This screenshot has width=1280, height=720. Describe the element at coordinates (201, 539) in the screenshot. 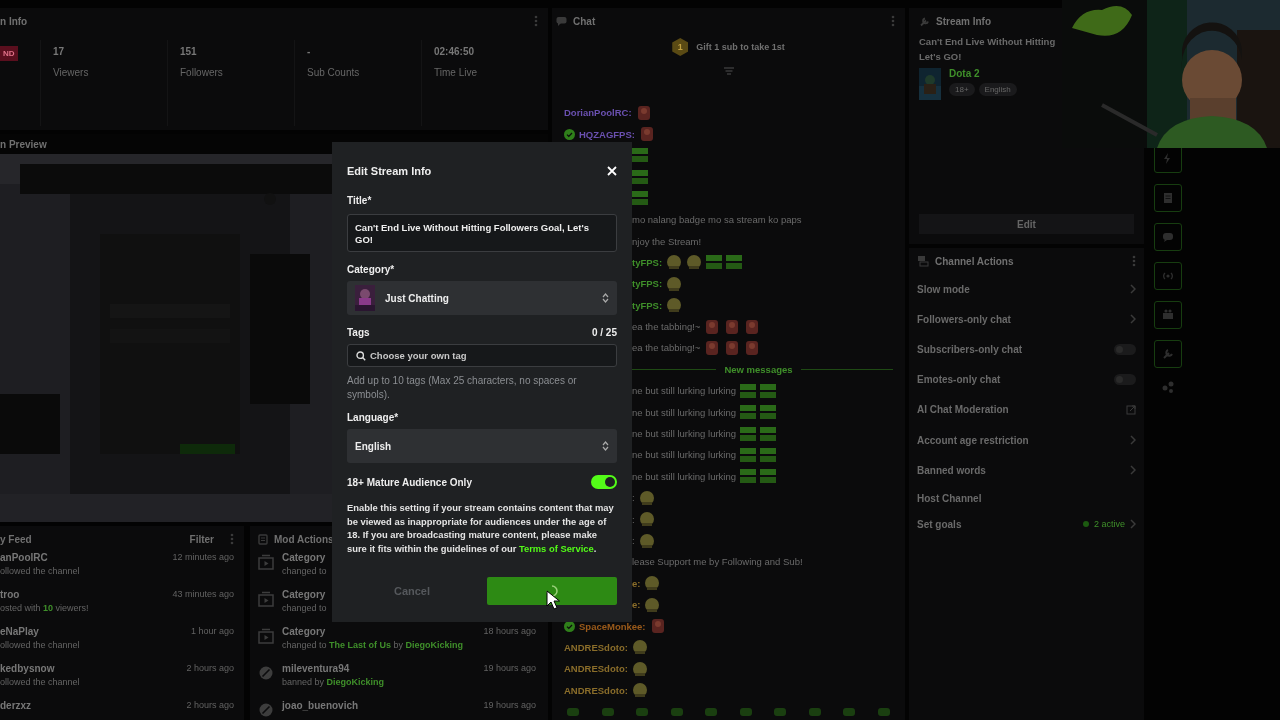

I see `filter-button: Filter` at that location.